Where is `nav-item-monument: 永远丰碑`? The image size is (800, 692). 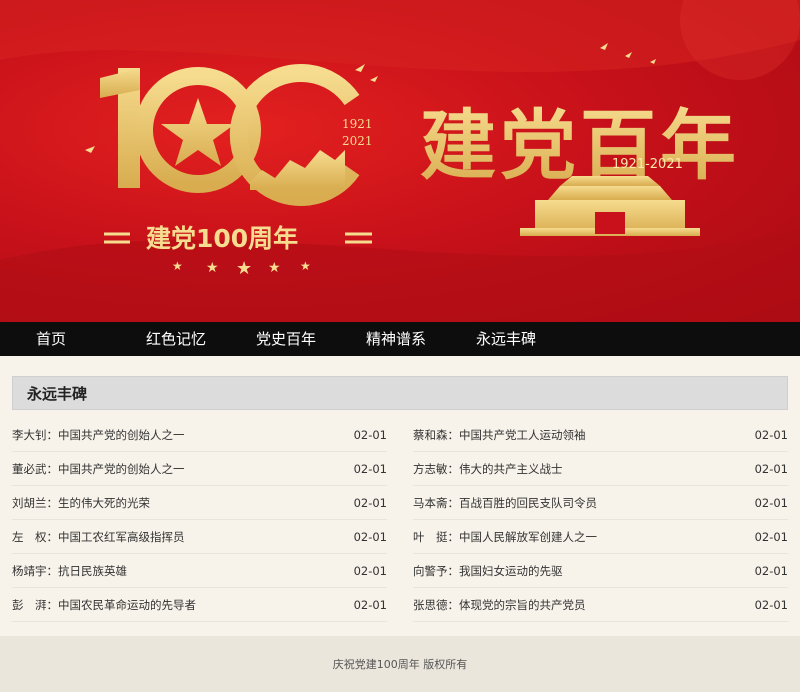
nav-item-monument: 永远丰碑 is located at coordinates (495, 339).